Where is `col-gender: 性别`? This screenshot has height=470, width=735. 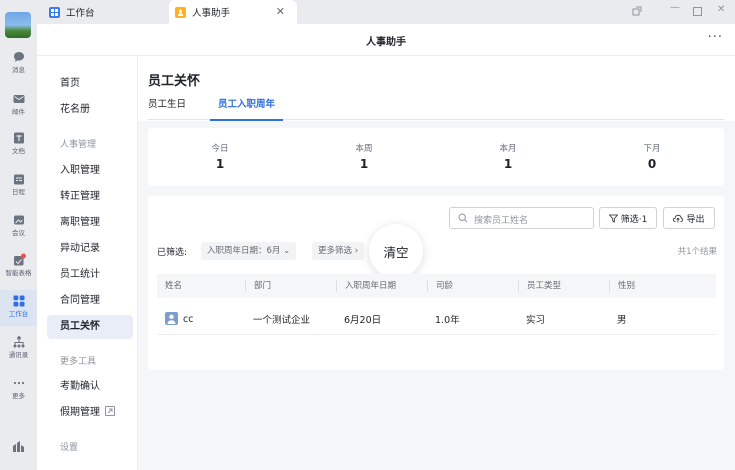
col-gender: 性别 is located at coordinates (622, 286).